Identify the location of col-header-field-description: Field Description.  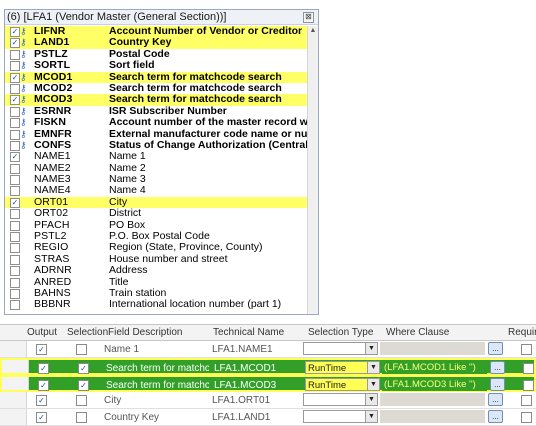
(145, 332).